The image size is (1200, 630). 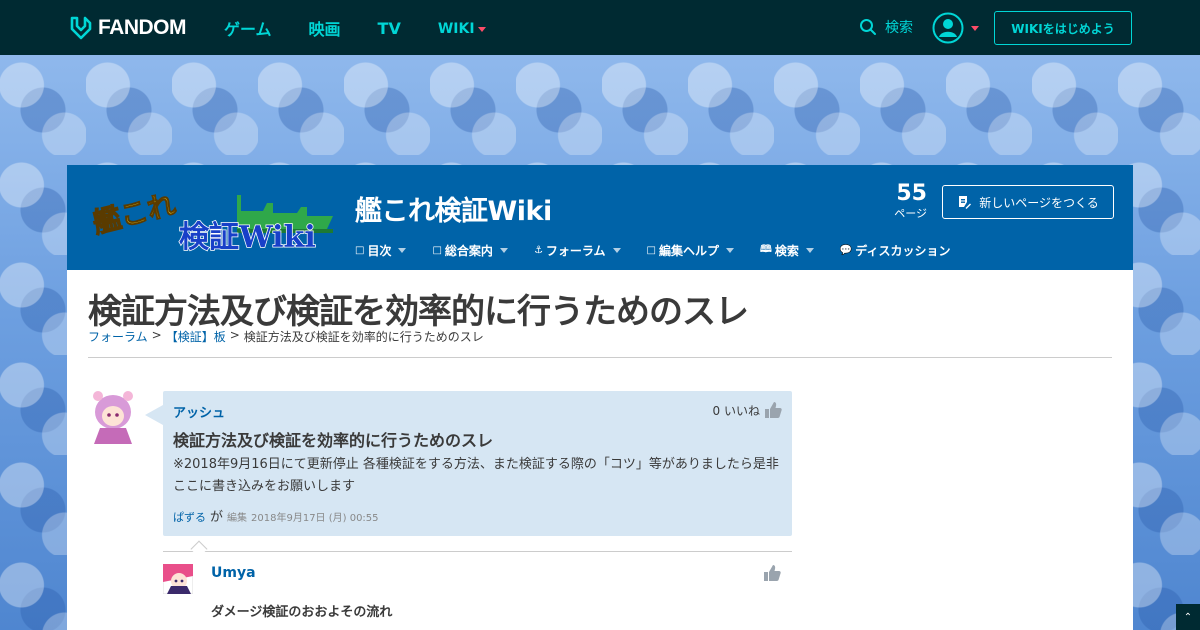 I want to click on reply-body: ダメージ検証のおおよその流れ, so click(x=302, y=612).